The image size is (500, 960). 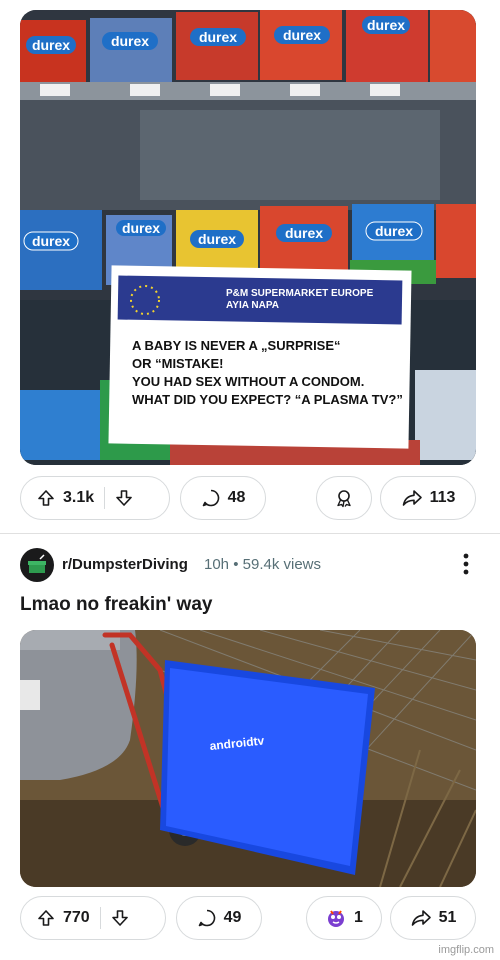 What do you see at coordinates (447, 917) in the screenshot?
I see `share-count: 51` at bounding box center [447, 917].